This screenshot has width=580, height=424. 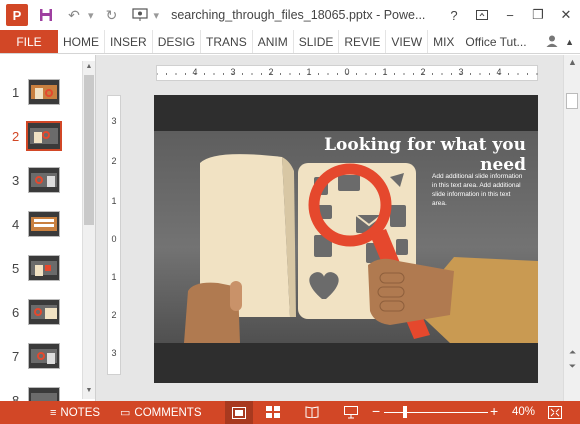 What do you see at coordinates (80, 412) in the screenshot?
I see `notes-label: NOTES` at bounding box center [80, 412].